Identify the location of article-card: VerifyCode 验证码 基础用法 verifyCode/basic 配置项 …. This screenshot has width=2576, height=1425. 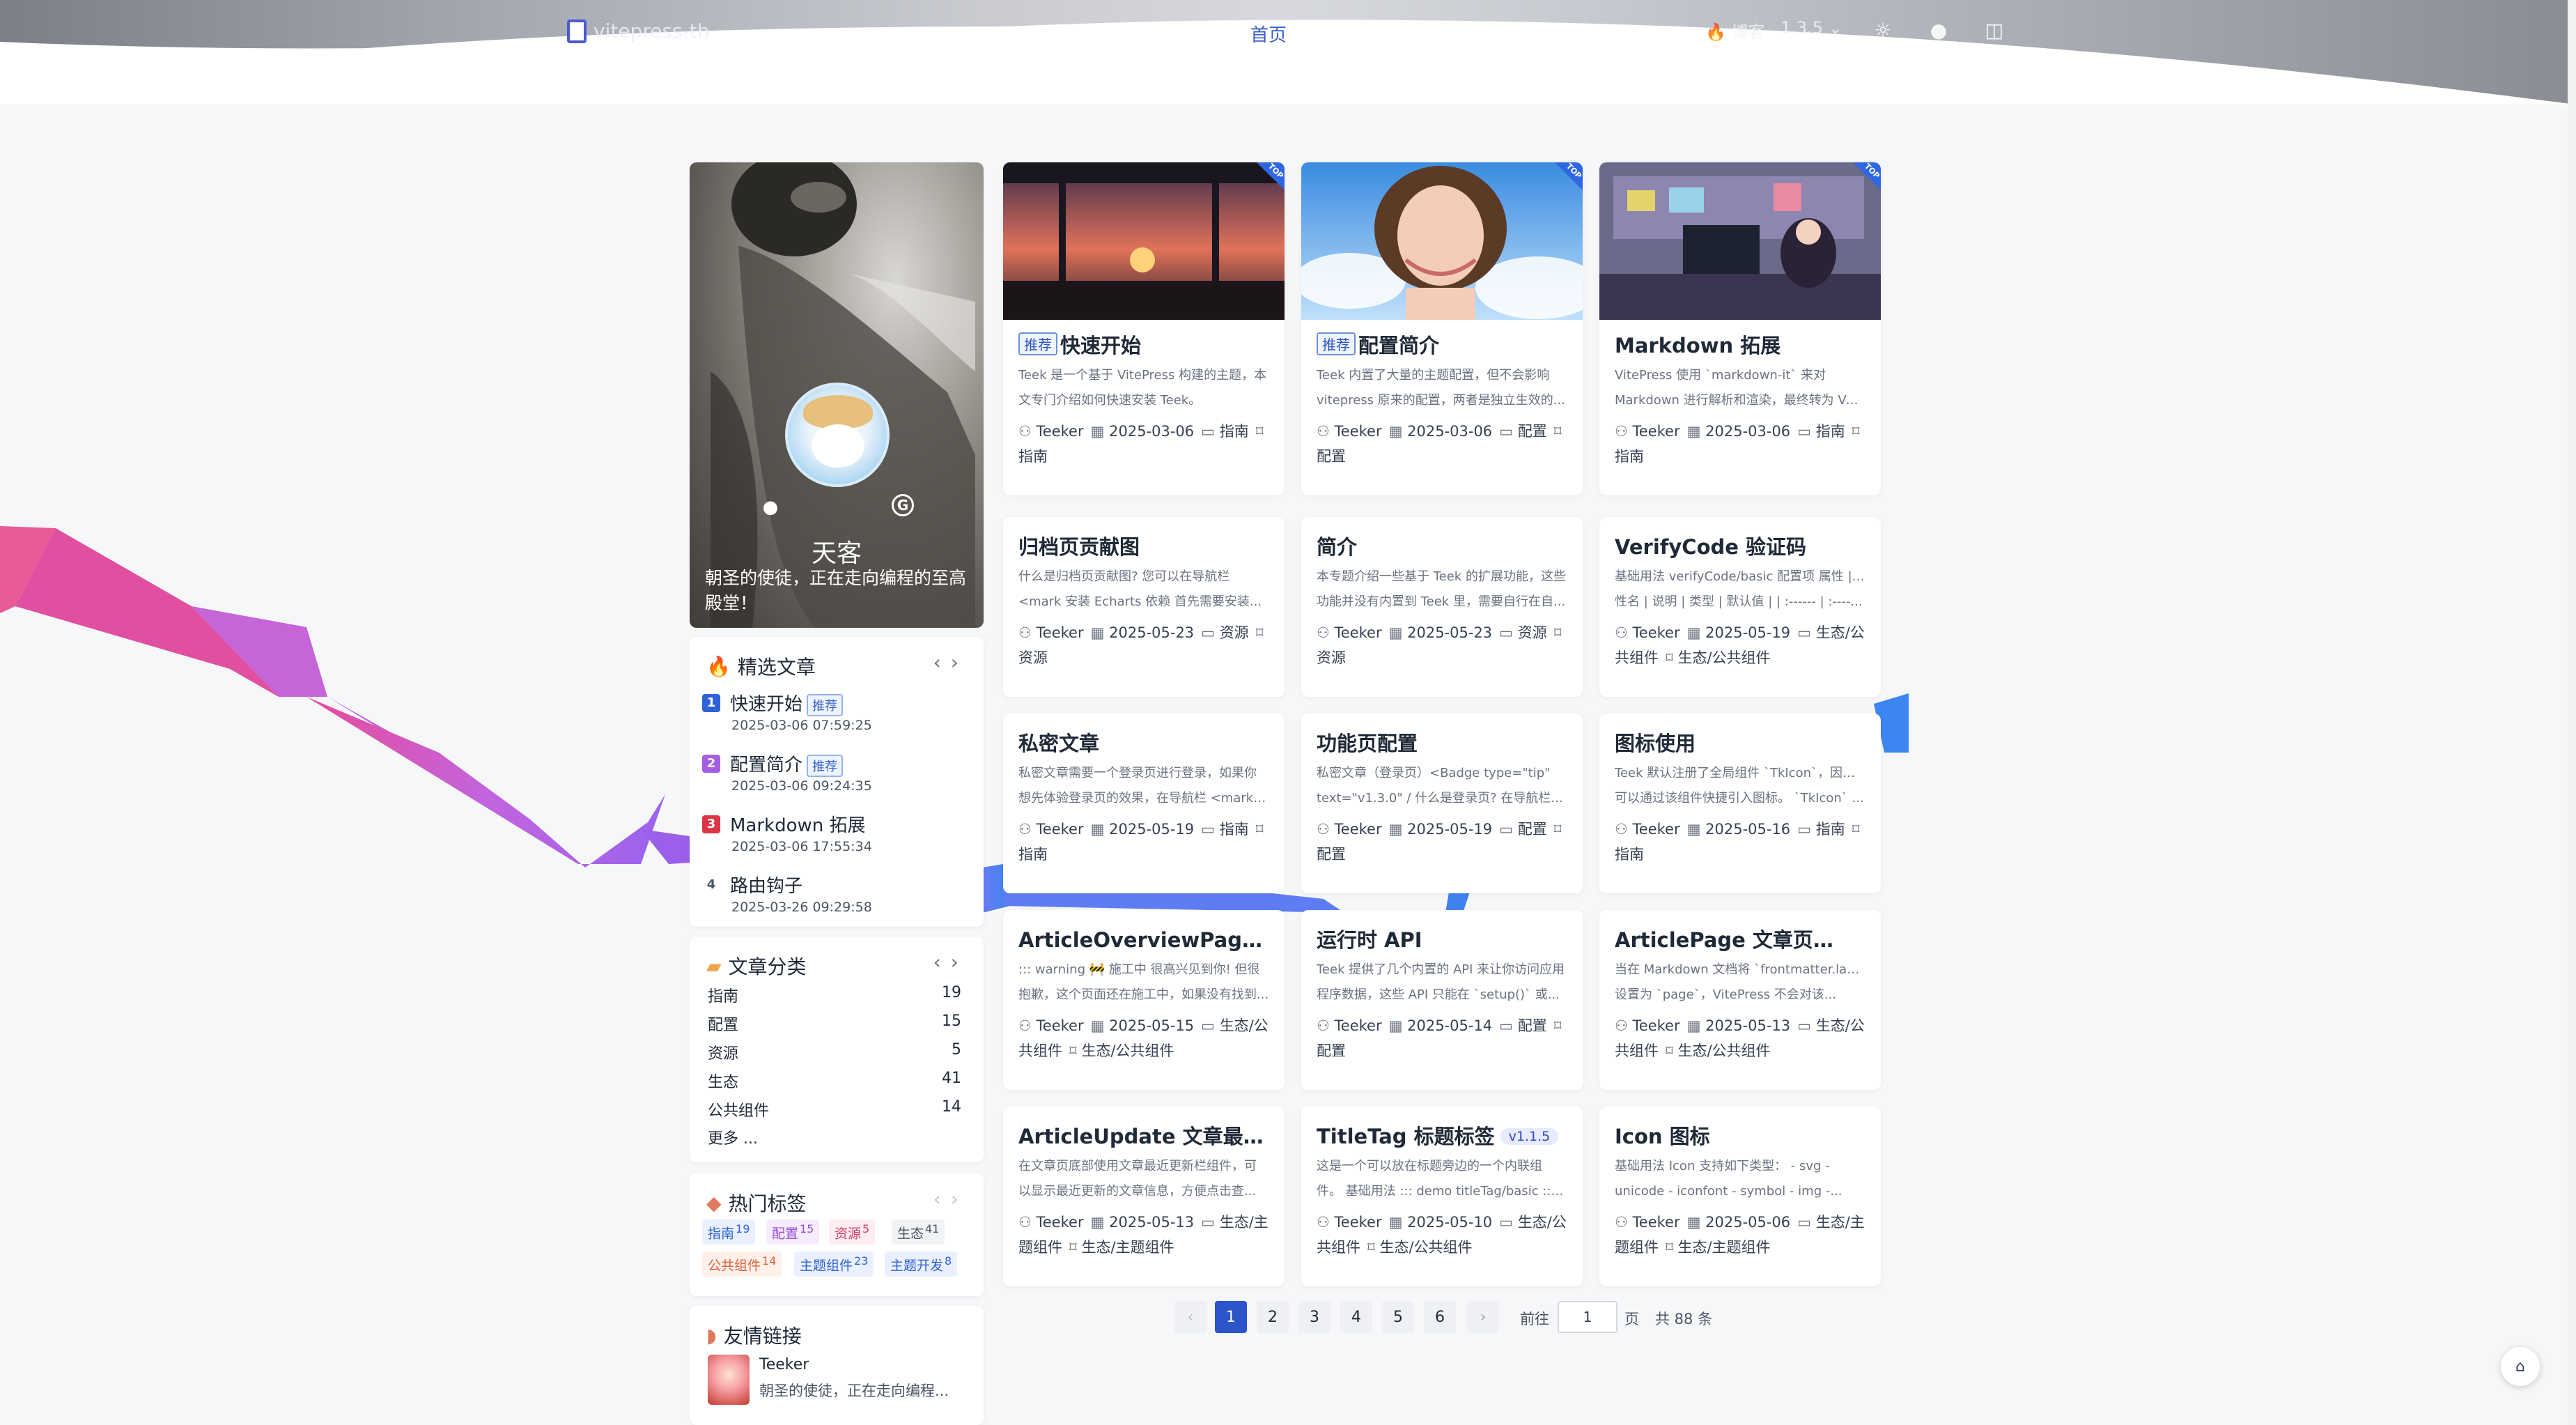
(1740, 607).